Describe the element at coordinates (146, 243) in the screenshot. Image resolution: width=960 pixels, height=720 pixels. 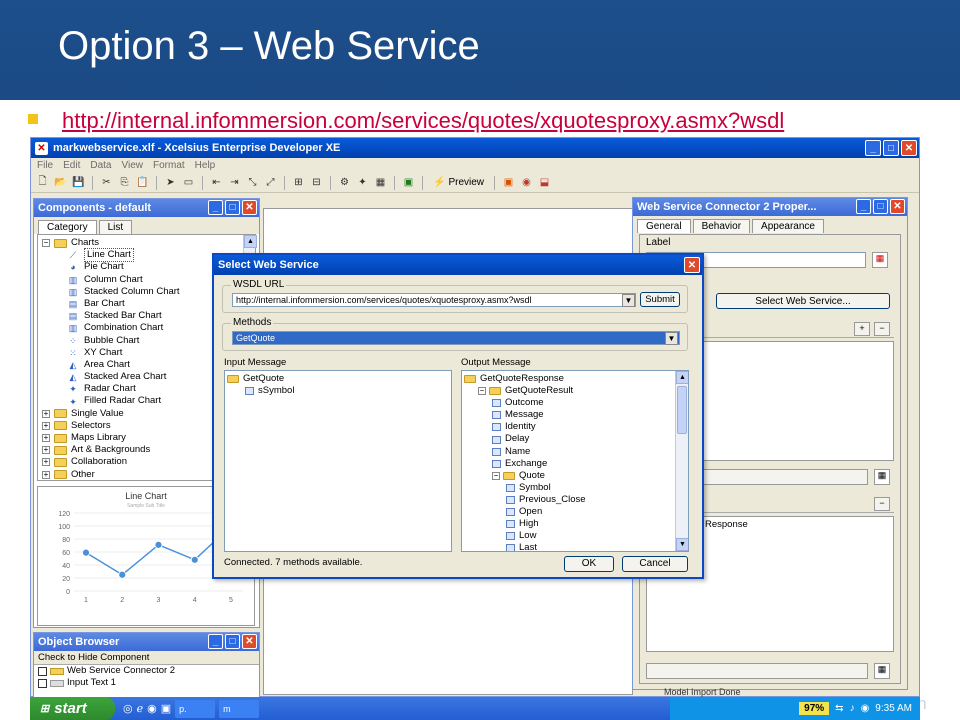
I see `tree-folder-charts: − Charts` at that location.